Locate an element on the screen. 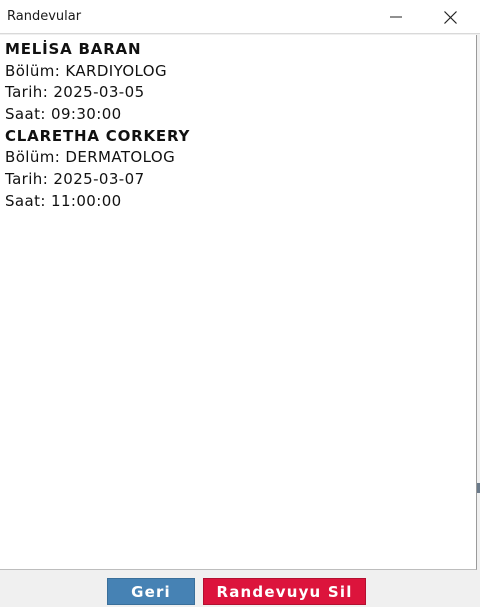  patient-name: CLARETHA CORKERY is located at coordinates (98, 135).